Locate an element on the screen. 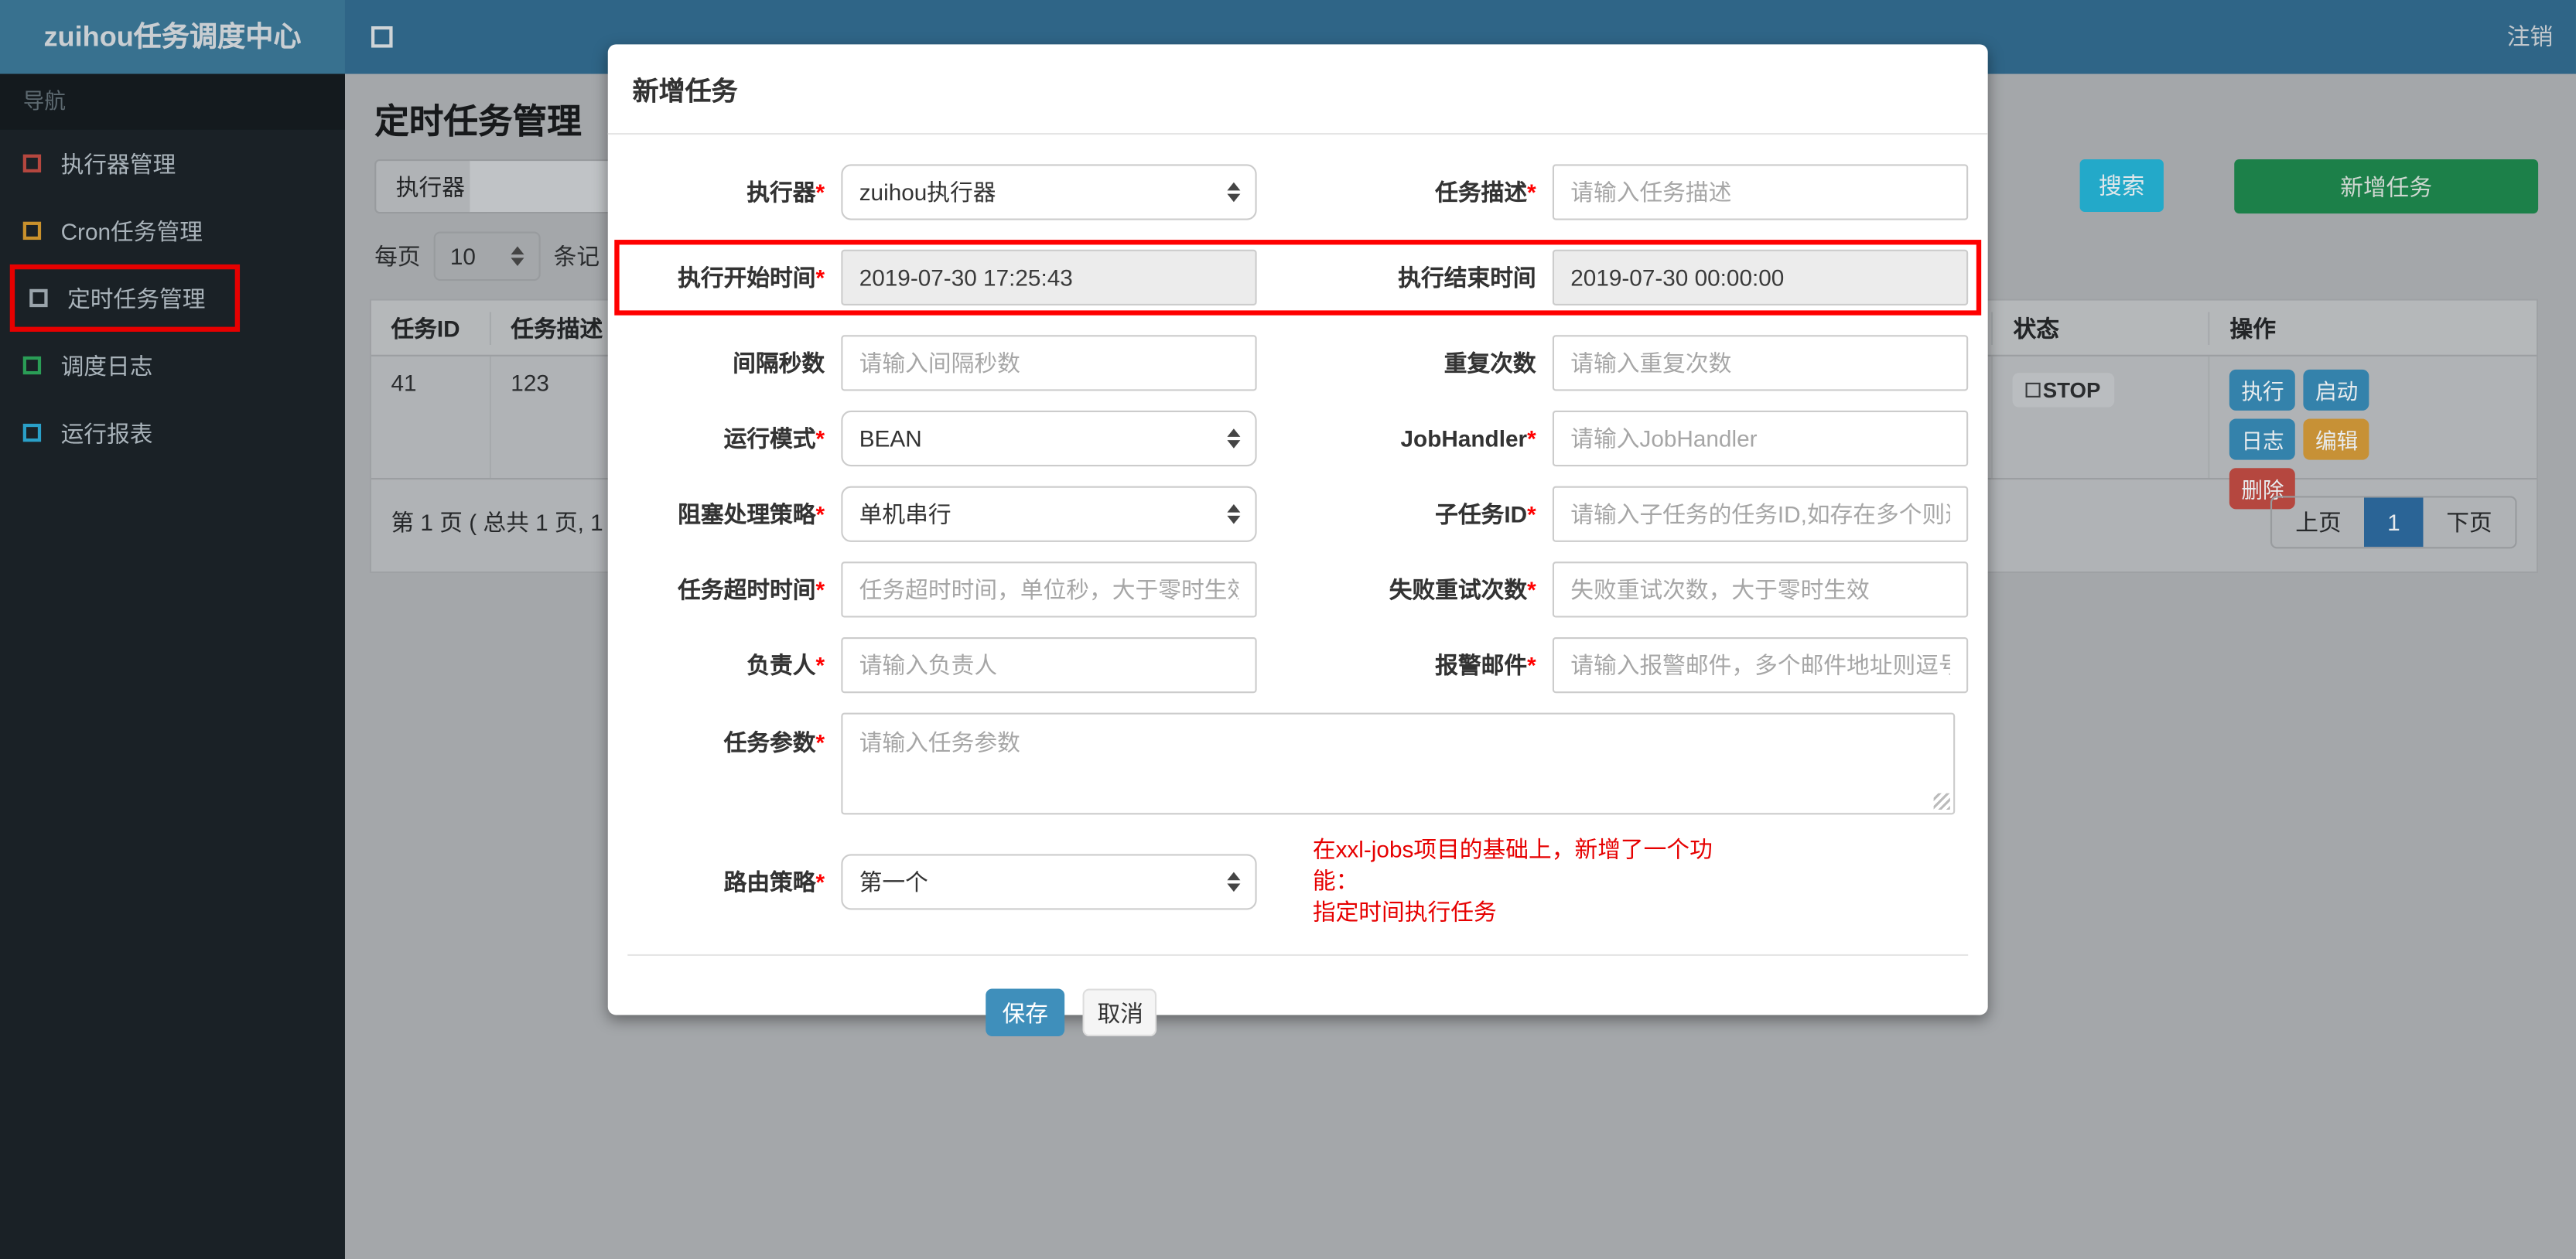 The height and width of the screenshot is (1259, 2576). sidebar-item-run-report: 运行报表 is located at coordinates (172, 433).